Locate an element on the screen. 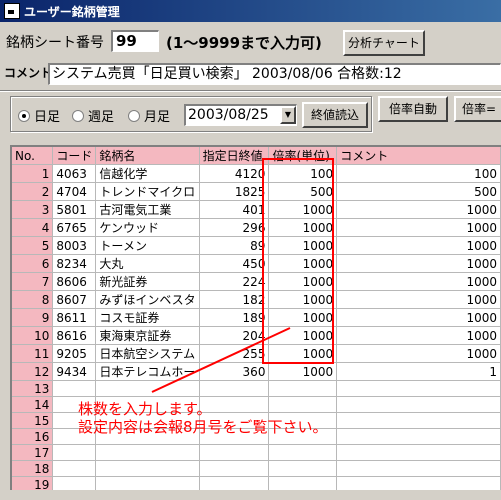 Image resolution: width=501 pixels, height=500 pixels. chevron-down-icon: ▼ is located at coordinates (288, 115).